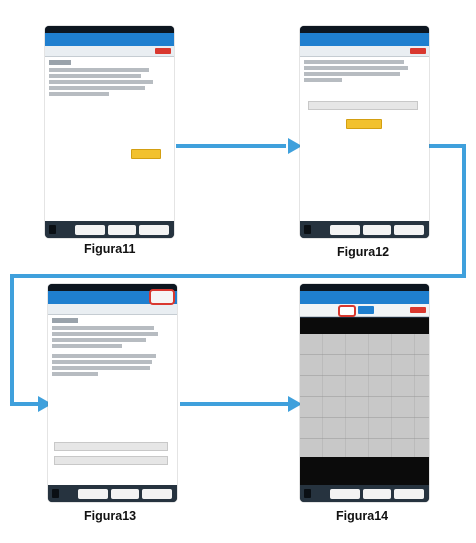 The image size is (476, 543). I want to click on password-field, so click(111, 446).